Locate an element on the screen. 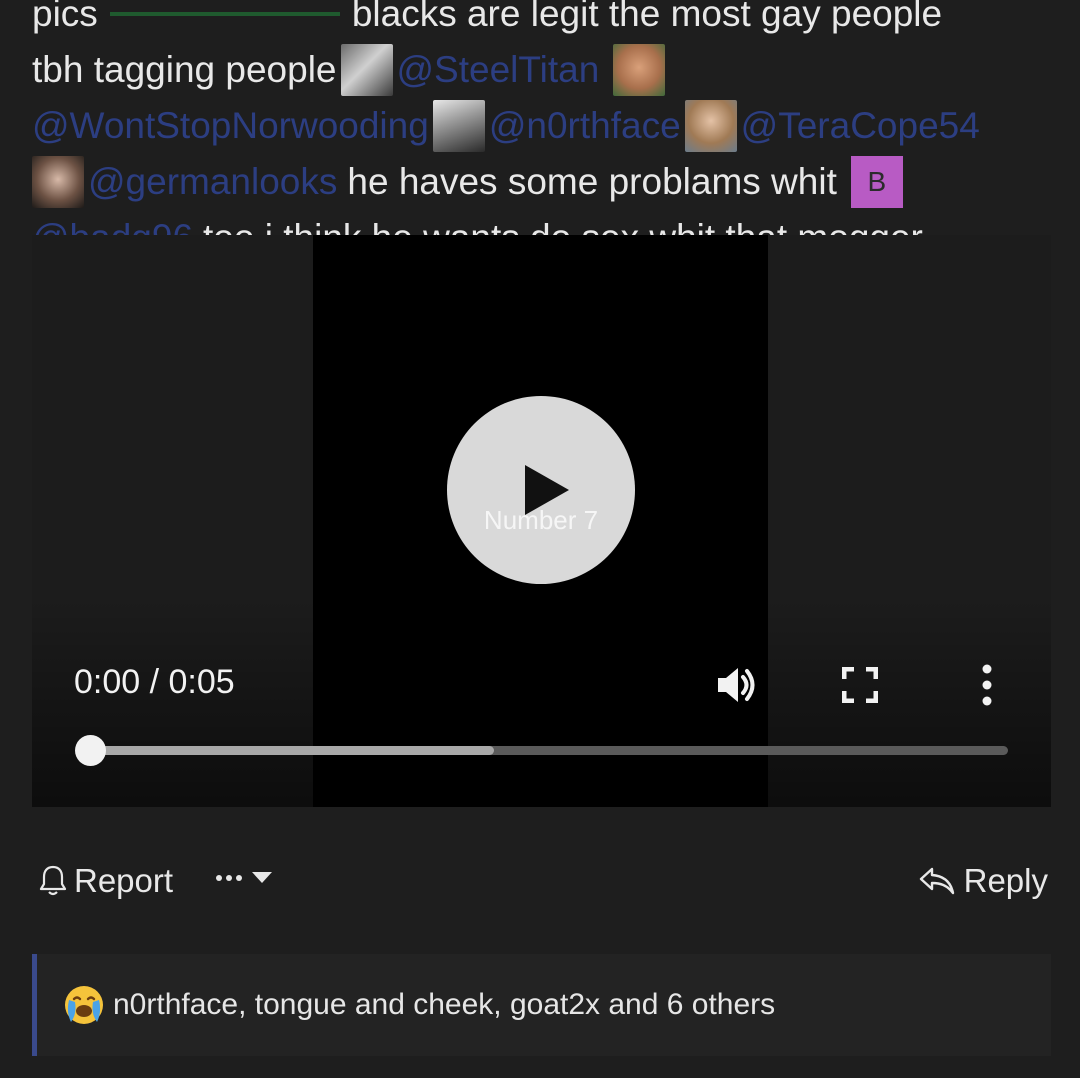  message-actions: Report Reply is located at coordinates (543, 888).